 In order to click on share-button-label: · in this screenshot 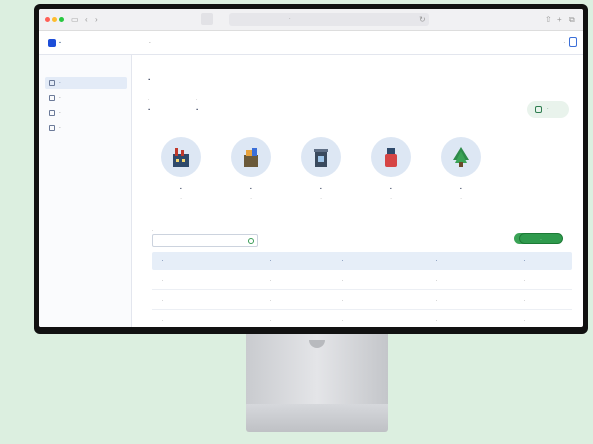, I will do `click(548, 109)`.